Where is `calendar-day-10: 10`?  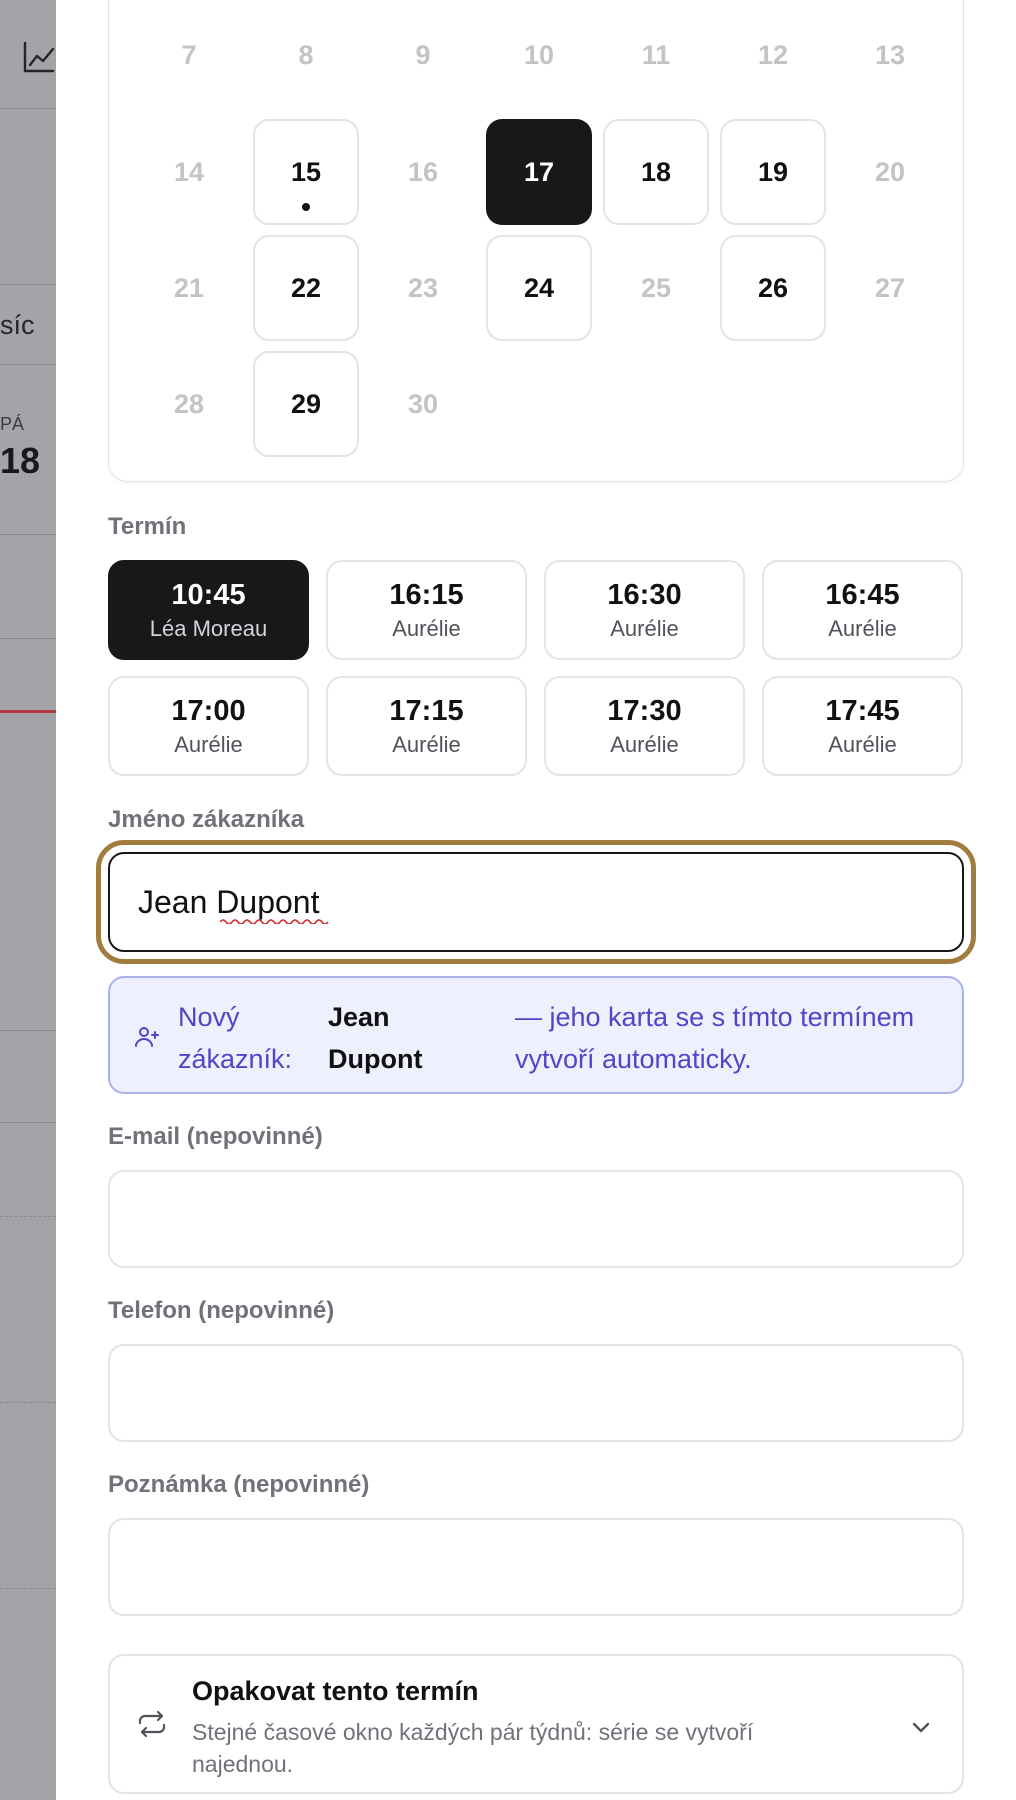 calendar-day-10: 10 is located at coordinates (539, 55).